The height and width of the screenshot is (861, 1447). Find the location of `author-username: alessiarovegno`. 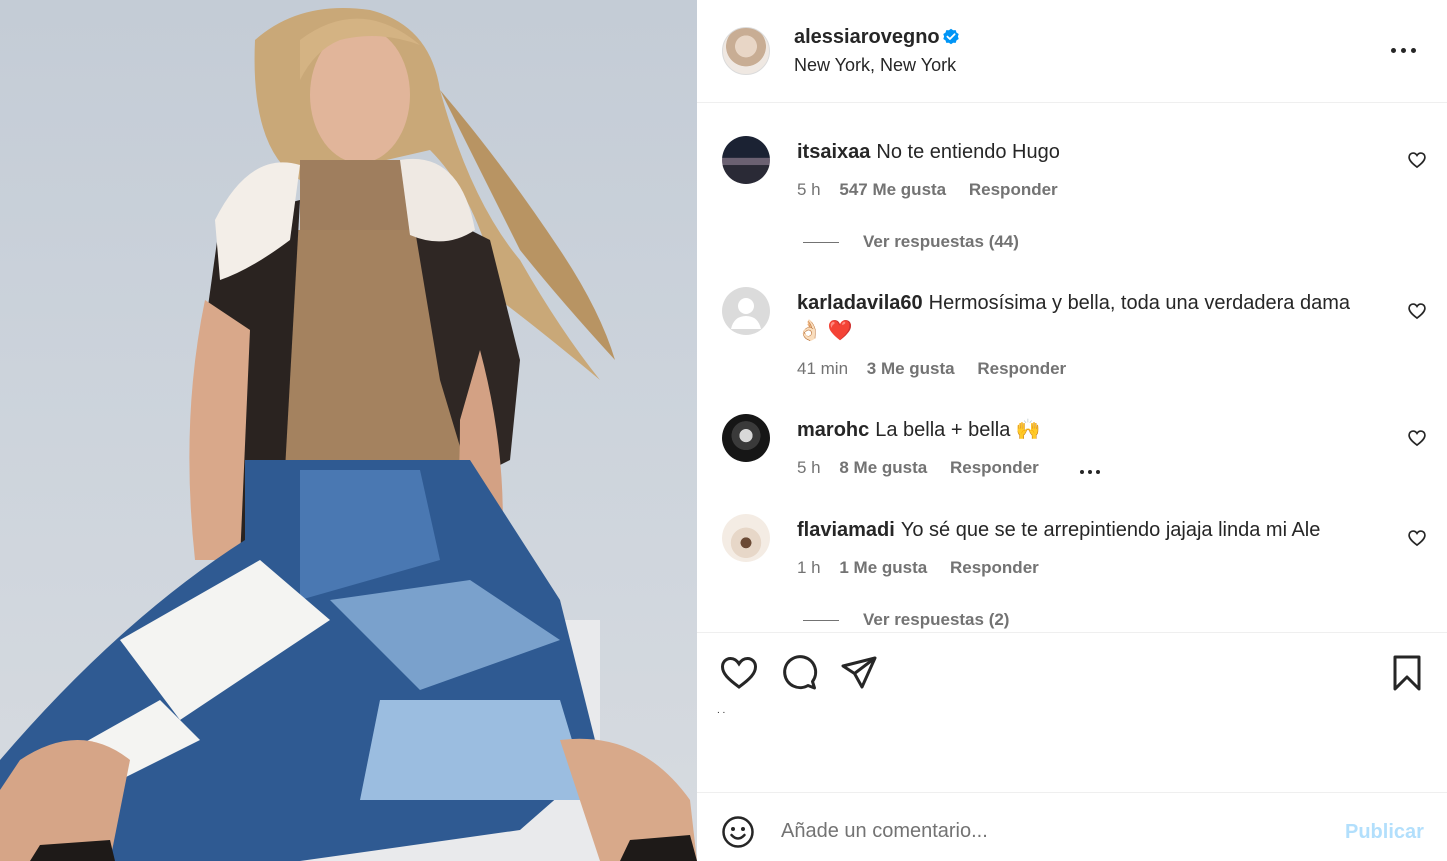

author-username: alessiarovegno is located at coordinates (867, 37).